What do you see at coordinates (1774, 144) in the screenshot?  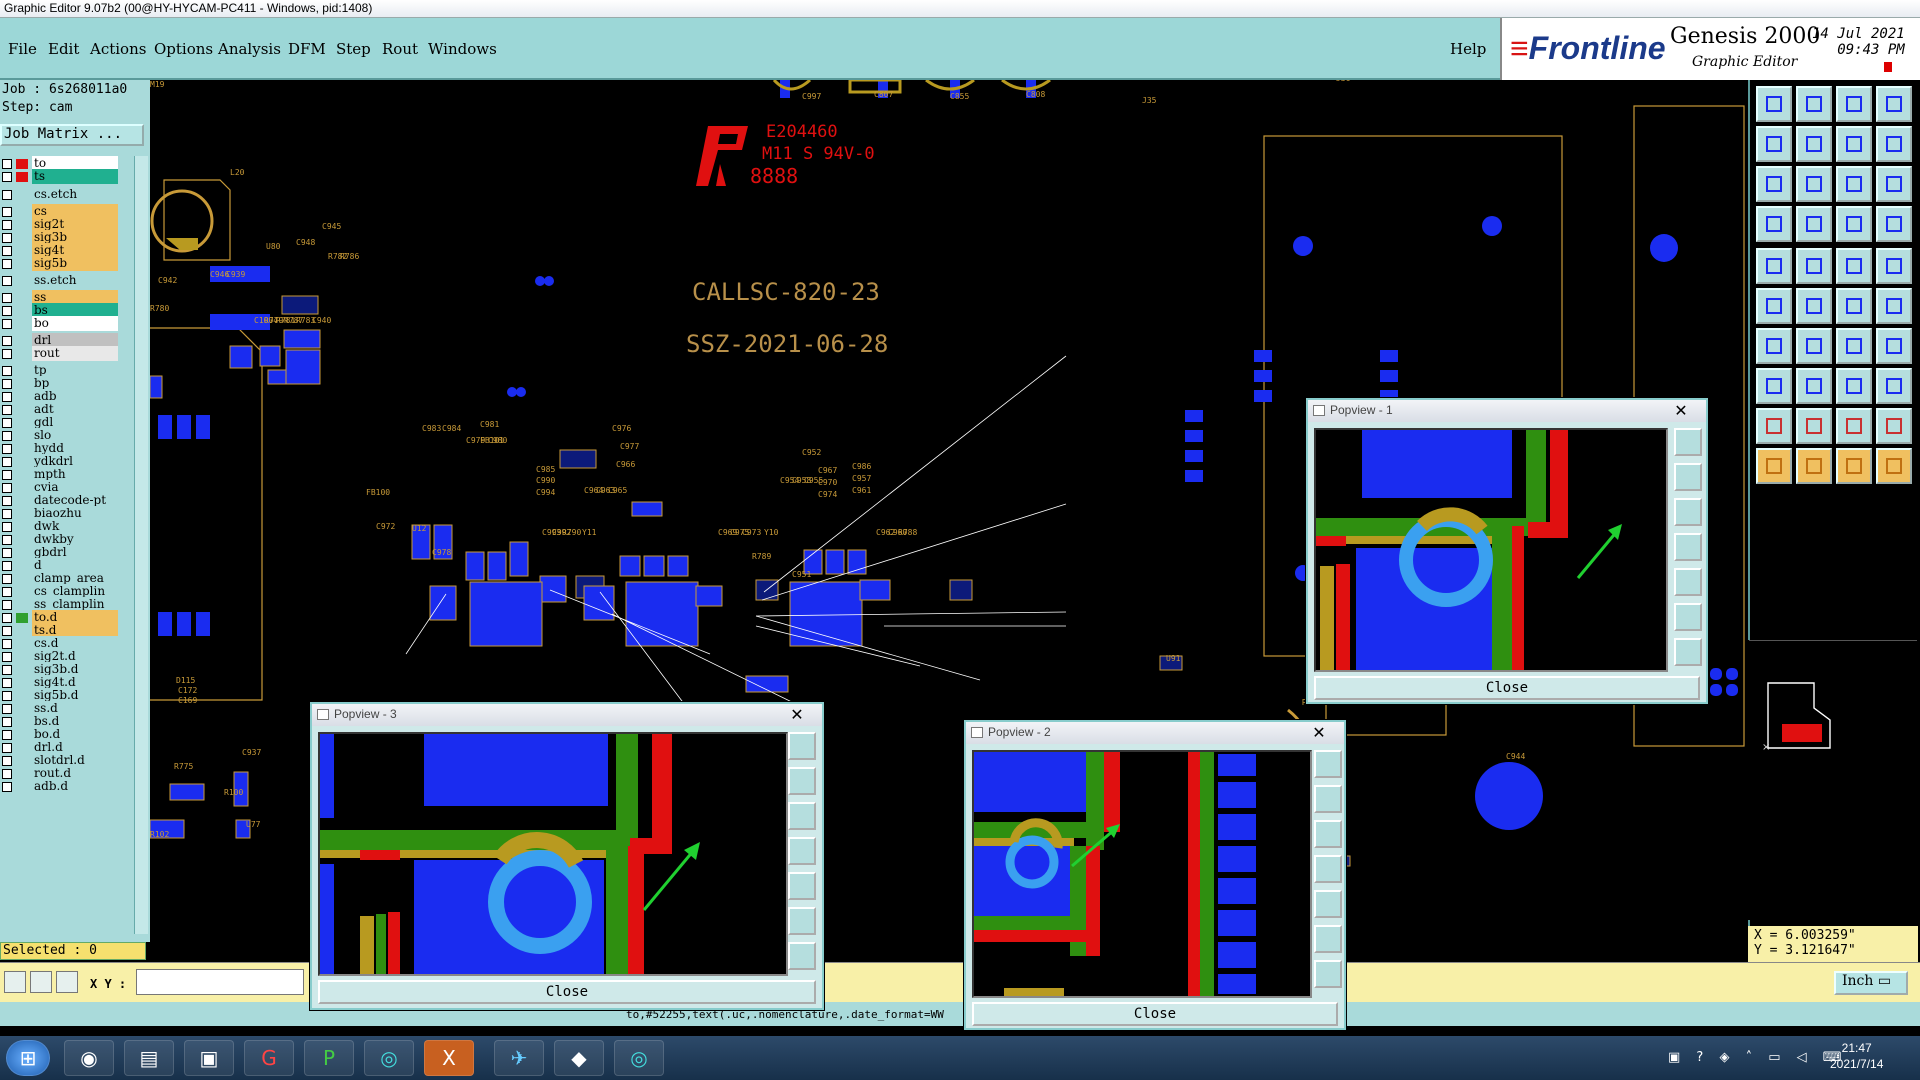 I see `pan-left-icon` at bounding box center [1774, 144].